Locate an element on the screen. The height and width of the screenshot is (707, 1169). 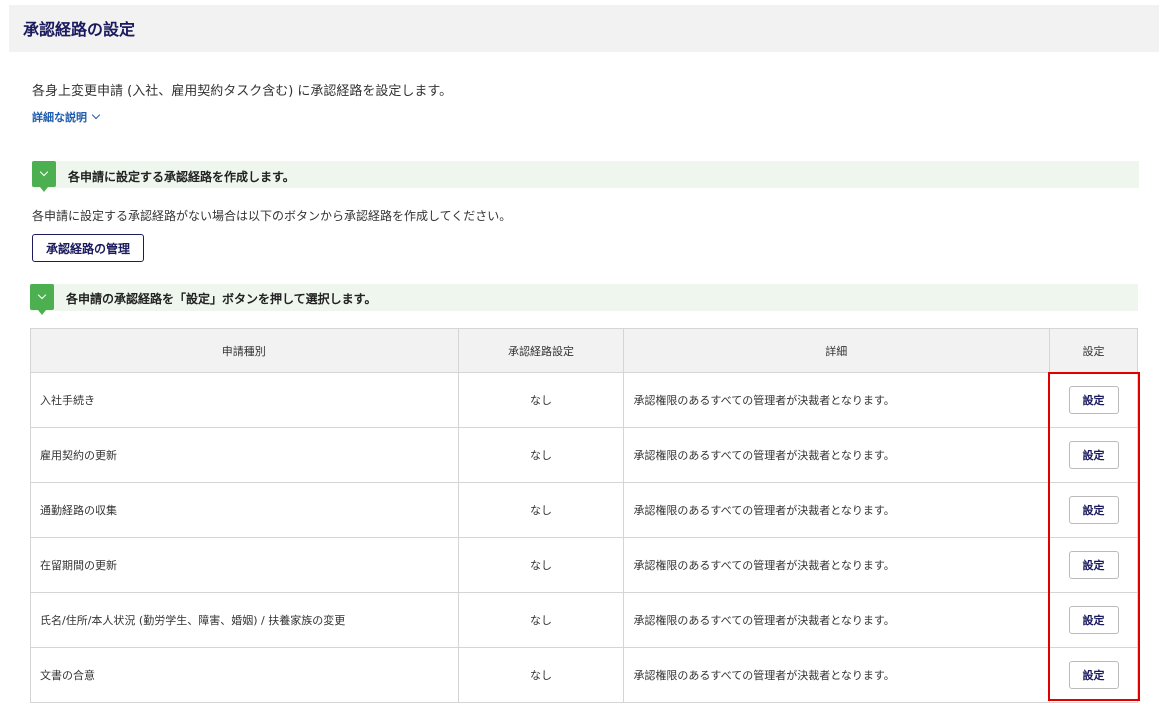
detail-toggle-link: 詳細な説明 is located at coordinates (66, 117).